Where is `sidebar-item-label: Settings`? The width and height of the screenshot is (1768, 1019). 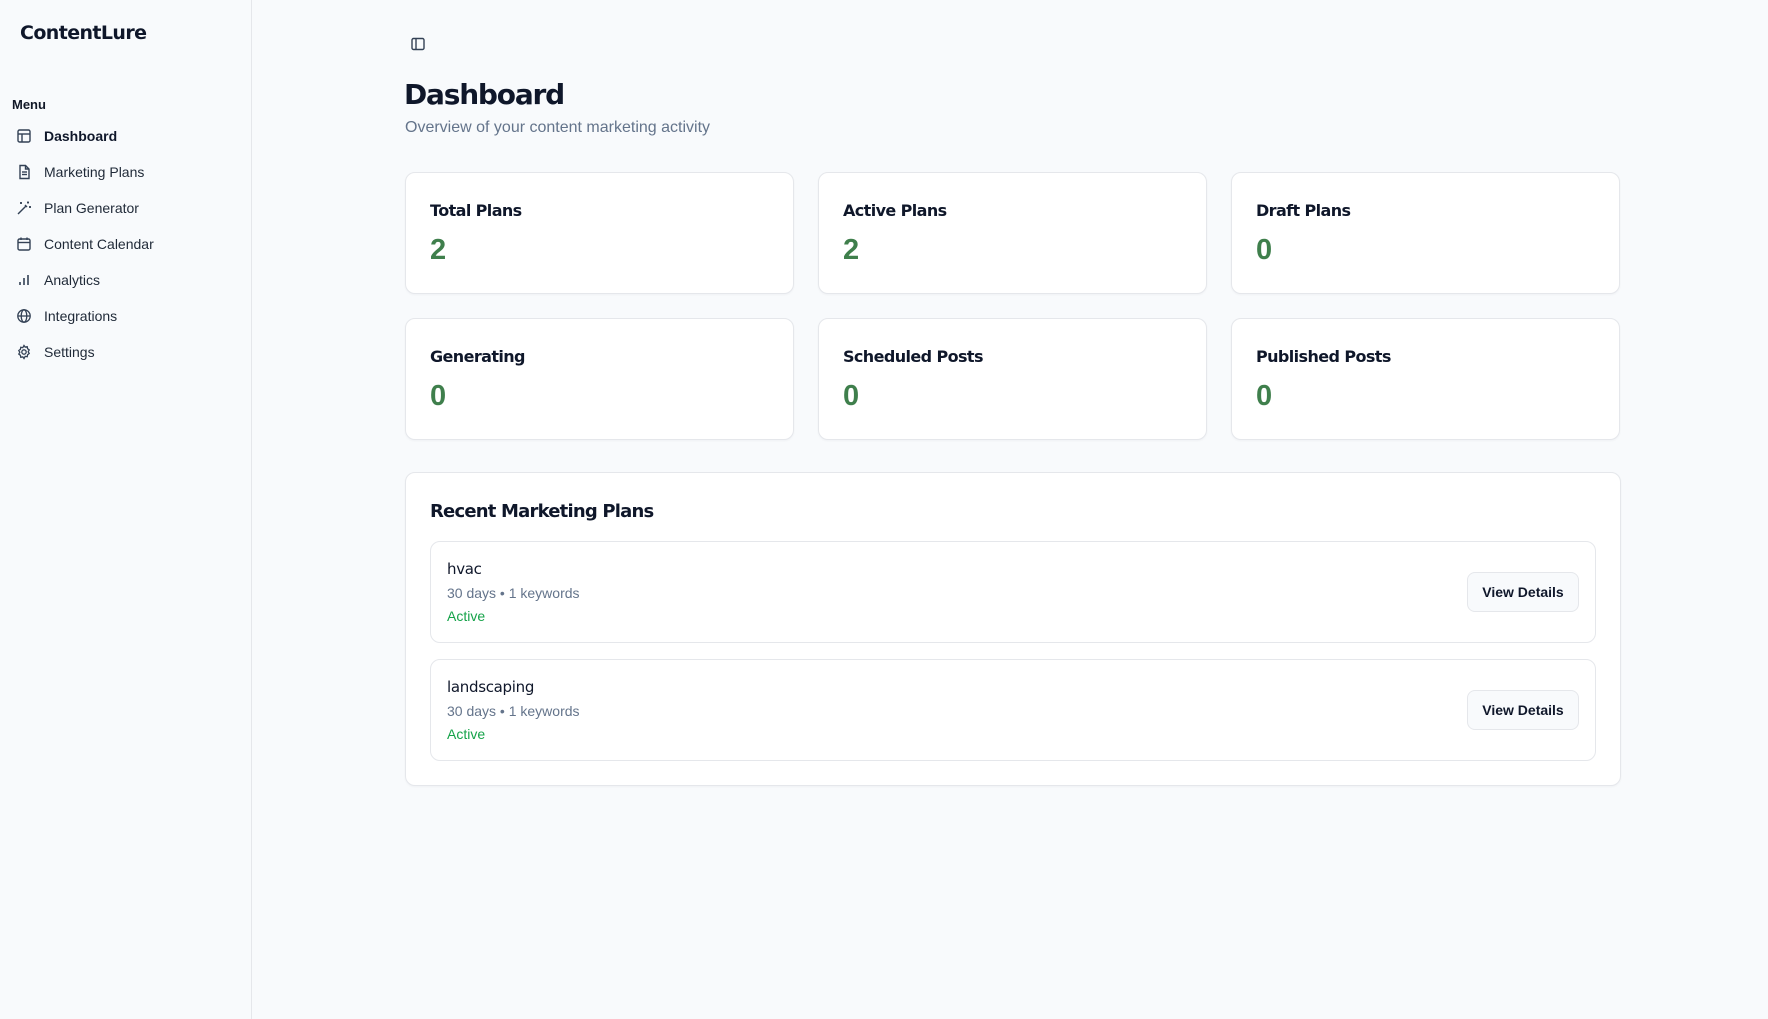
sidebar-item-label: Settings is located at coordinates (69, 352).